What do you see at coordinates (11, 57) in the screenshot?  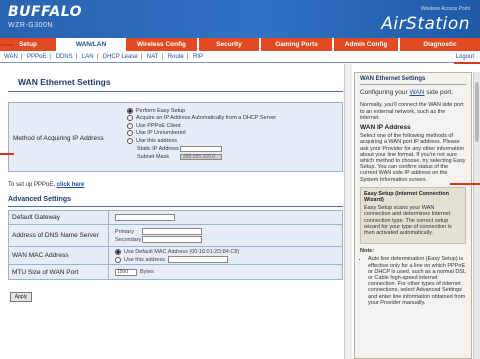 I see `subnav-wan: WAN` at bounding box center [11, 57].